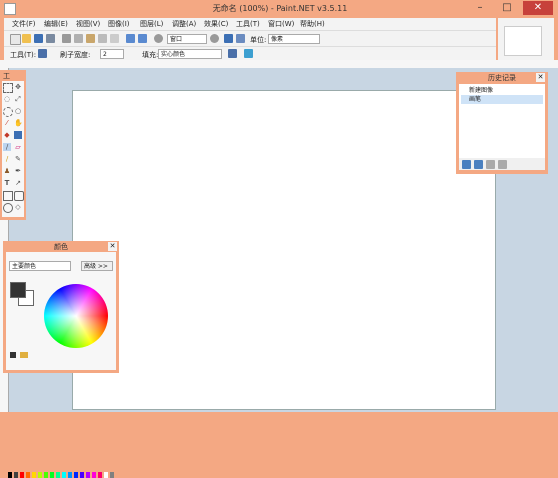  I want to click on freeform-shape-icon: ◇, so click(18, 207).